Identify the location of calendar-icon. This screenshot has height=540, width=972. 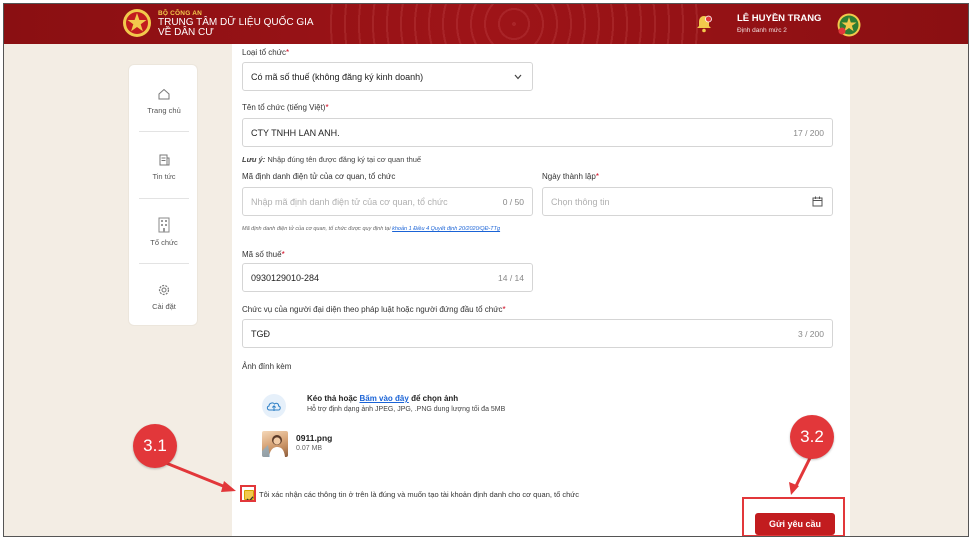
(817, 201).